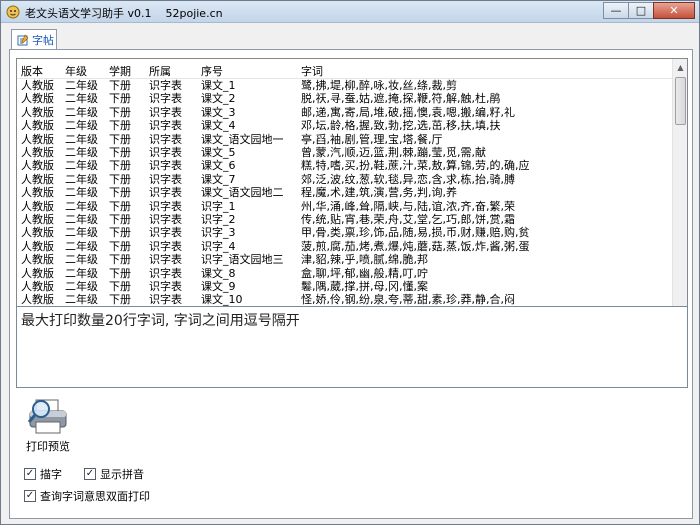  What do you see at coordinates (129, 71) in the screenshot?
I see `column-header-semester: 学期` at bounding box center [129, 71].